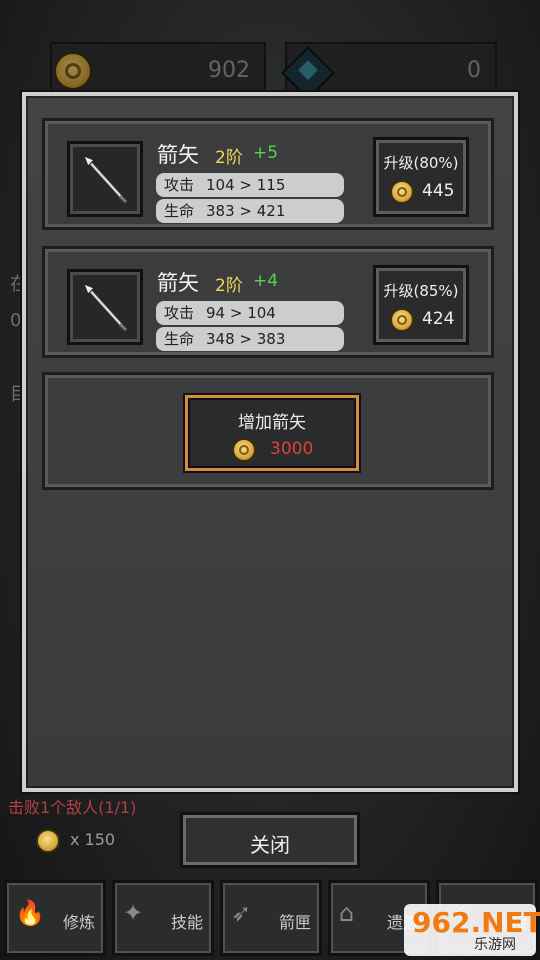 The height and width of the screenshot is (960, 540). What do you see at coordinates (292, 449) in the screenshot?
I see `add-arrow-cost: 3000` at bounding box center [292, 449].